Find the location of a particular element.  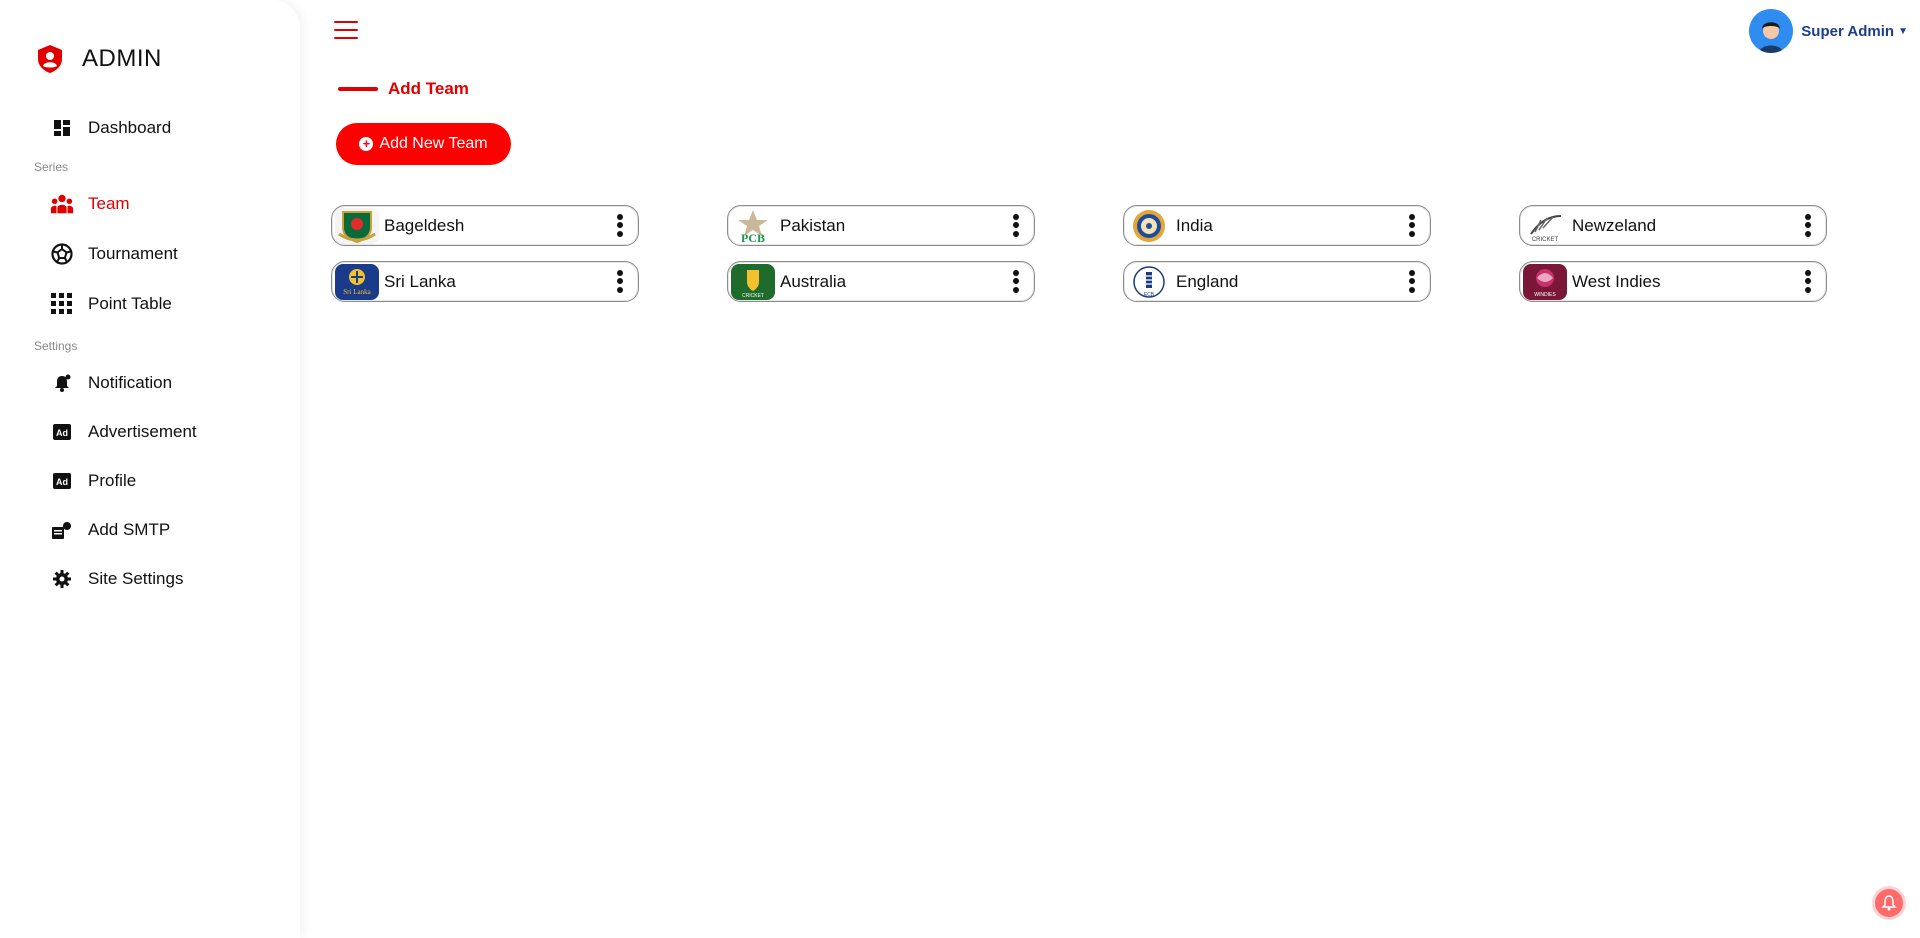

add-new-team-label: Add New Team is located at coordinates (433, 143).